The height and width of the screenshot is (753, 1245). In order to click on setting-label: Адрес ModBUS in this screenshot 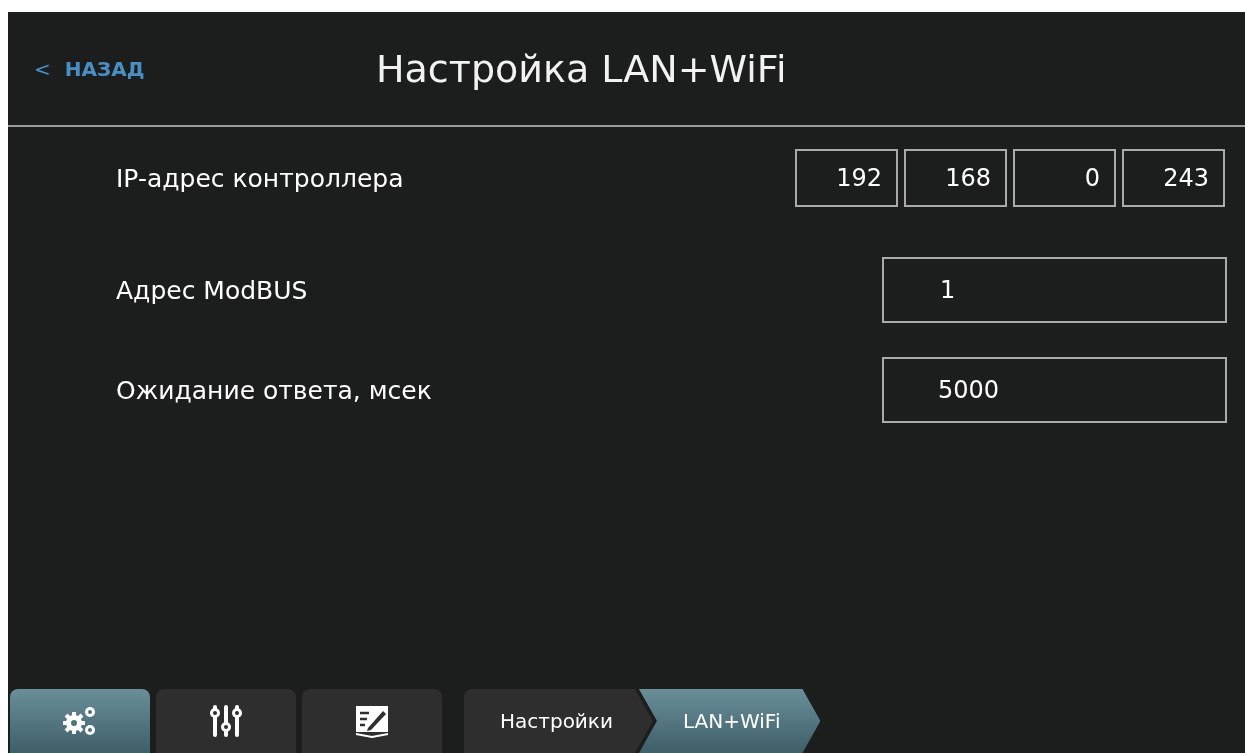, I will do `click(212, 290)`.